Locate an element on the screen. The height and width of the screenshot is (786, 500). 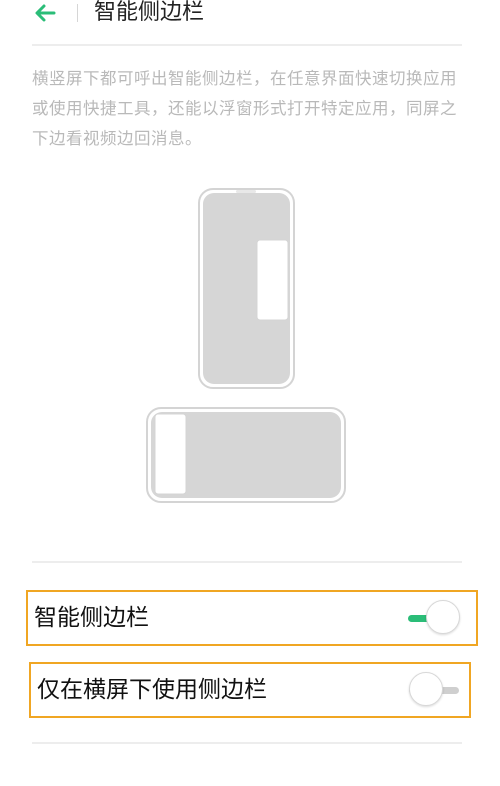
smart-sidebar-toggle is located at coordinates (434, 618).